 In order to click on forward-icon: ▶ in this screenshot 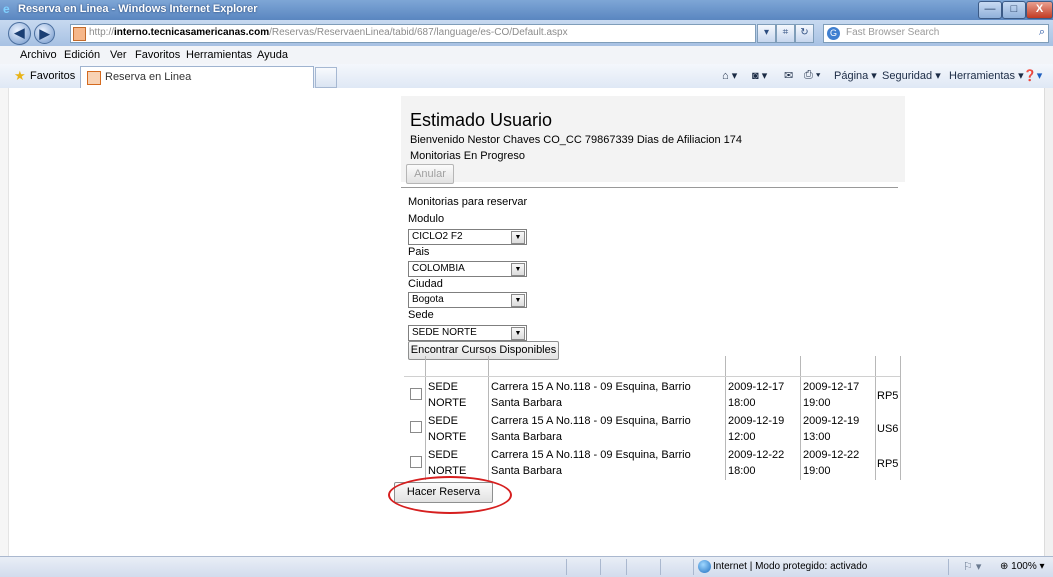, I will do `click(44, 33)`.